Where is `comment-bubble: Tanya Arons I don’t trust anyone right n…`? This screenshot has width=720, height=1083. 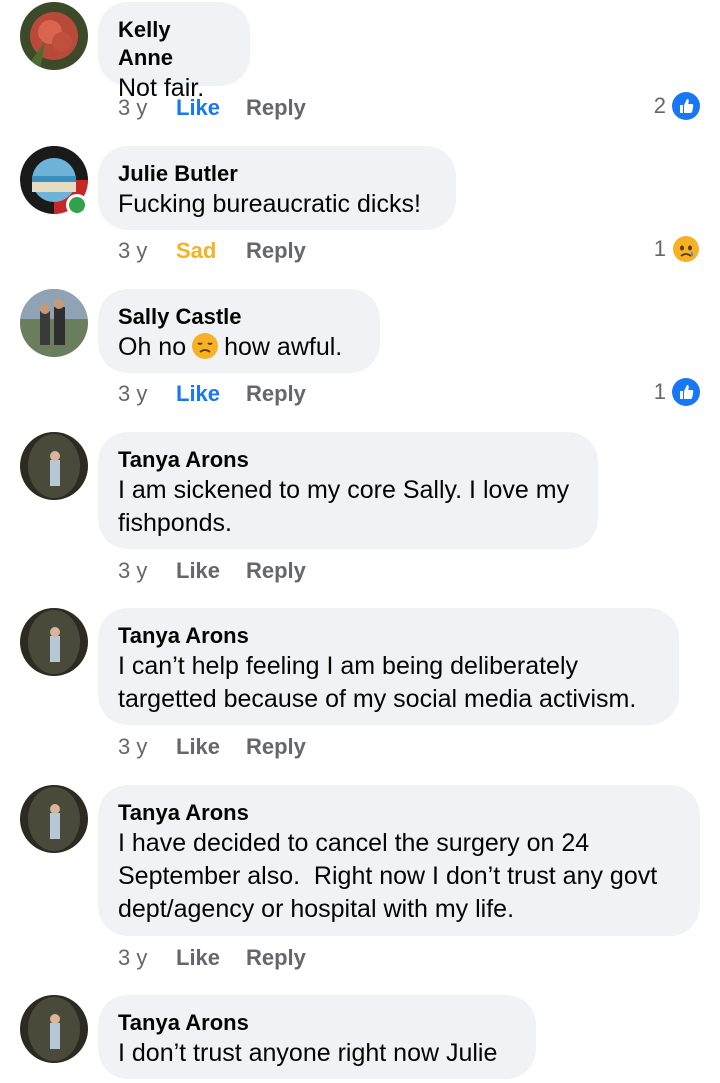 comment-bubble: Tanya Arons I don’t trust anyone right n… is located at coordinates (317, 1037).